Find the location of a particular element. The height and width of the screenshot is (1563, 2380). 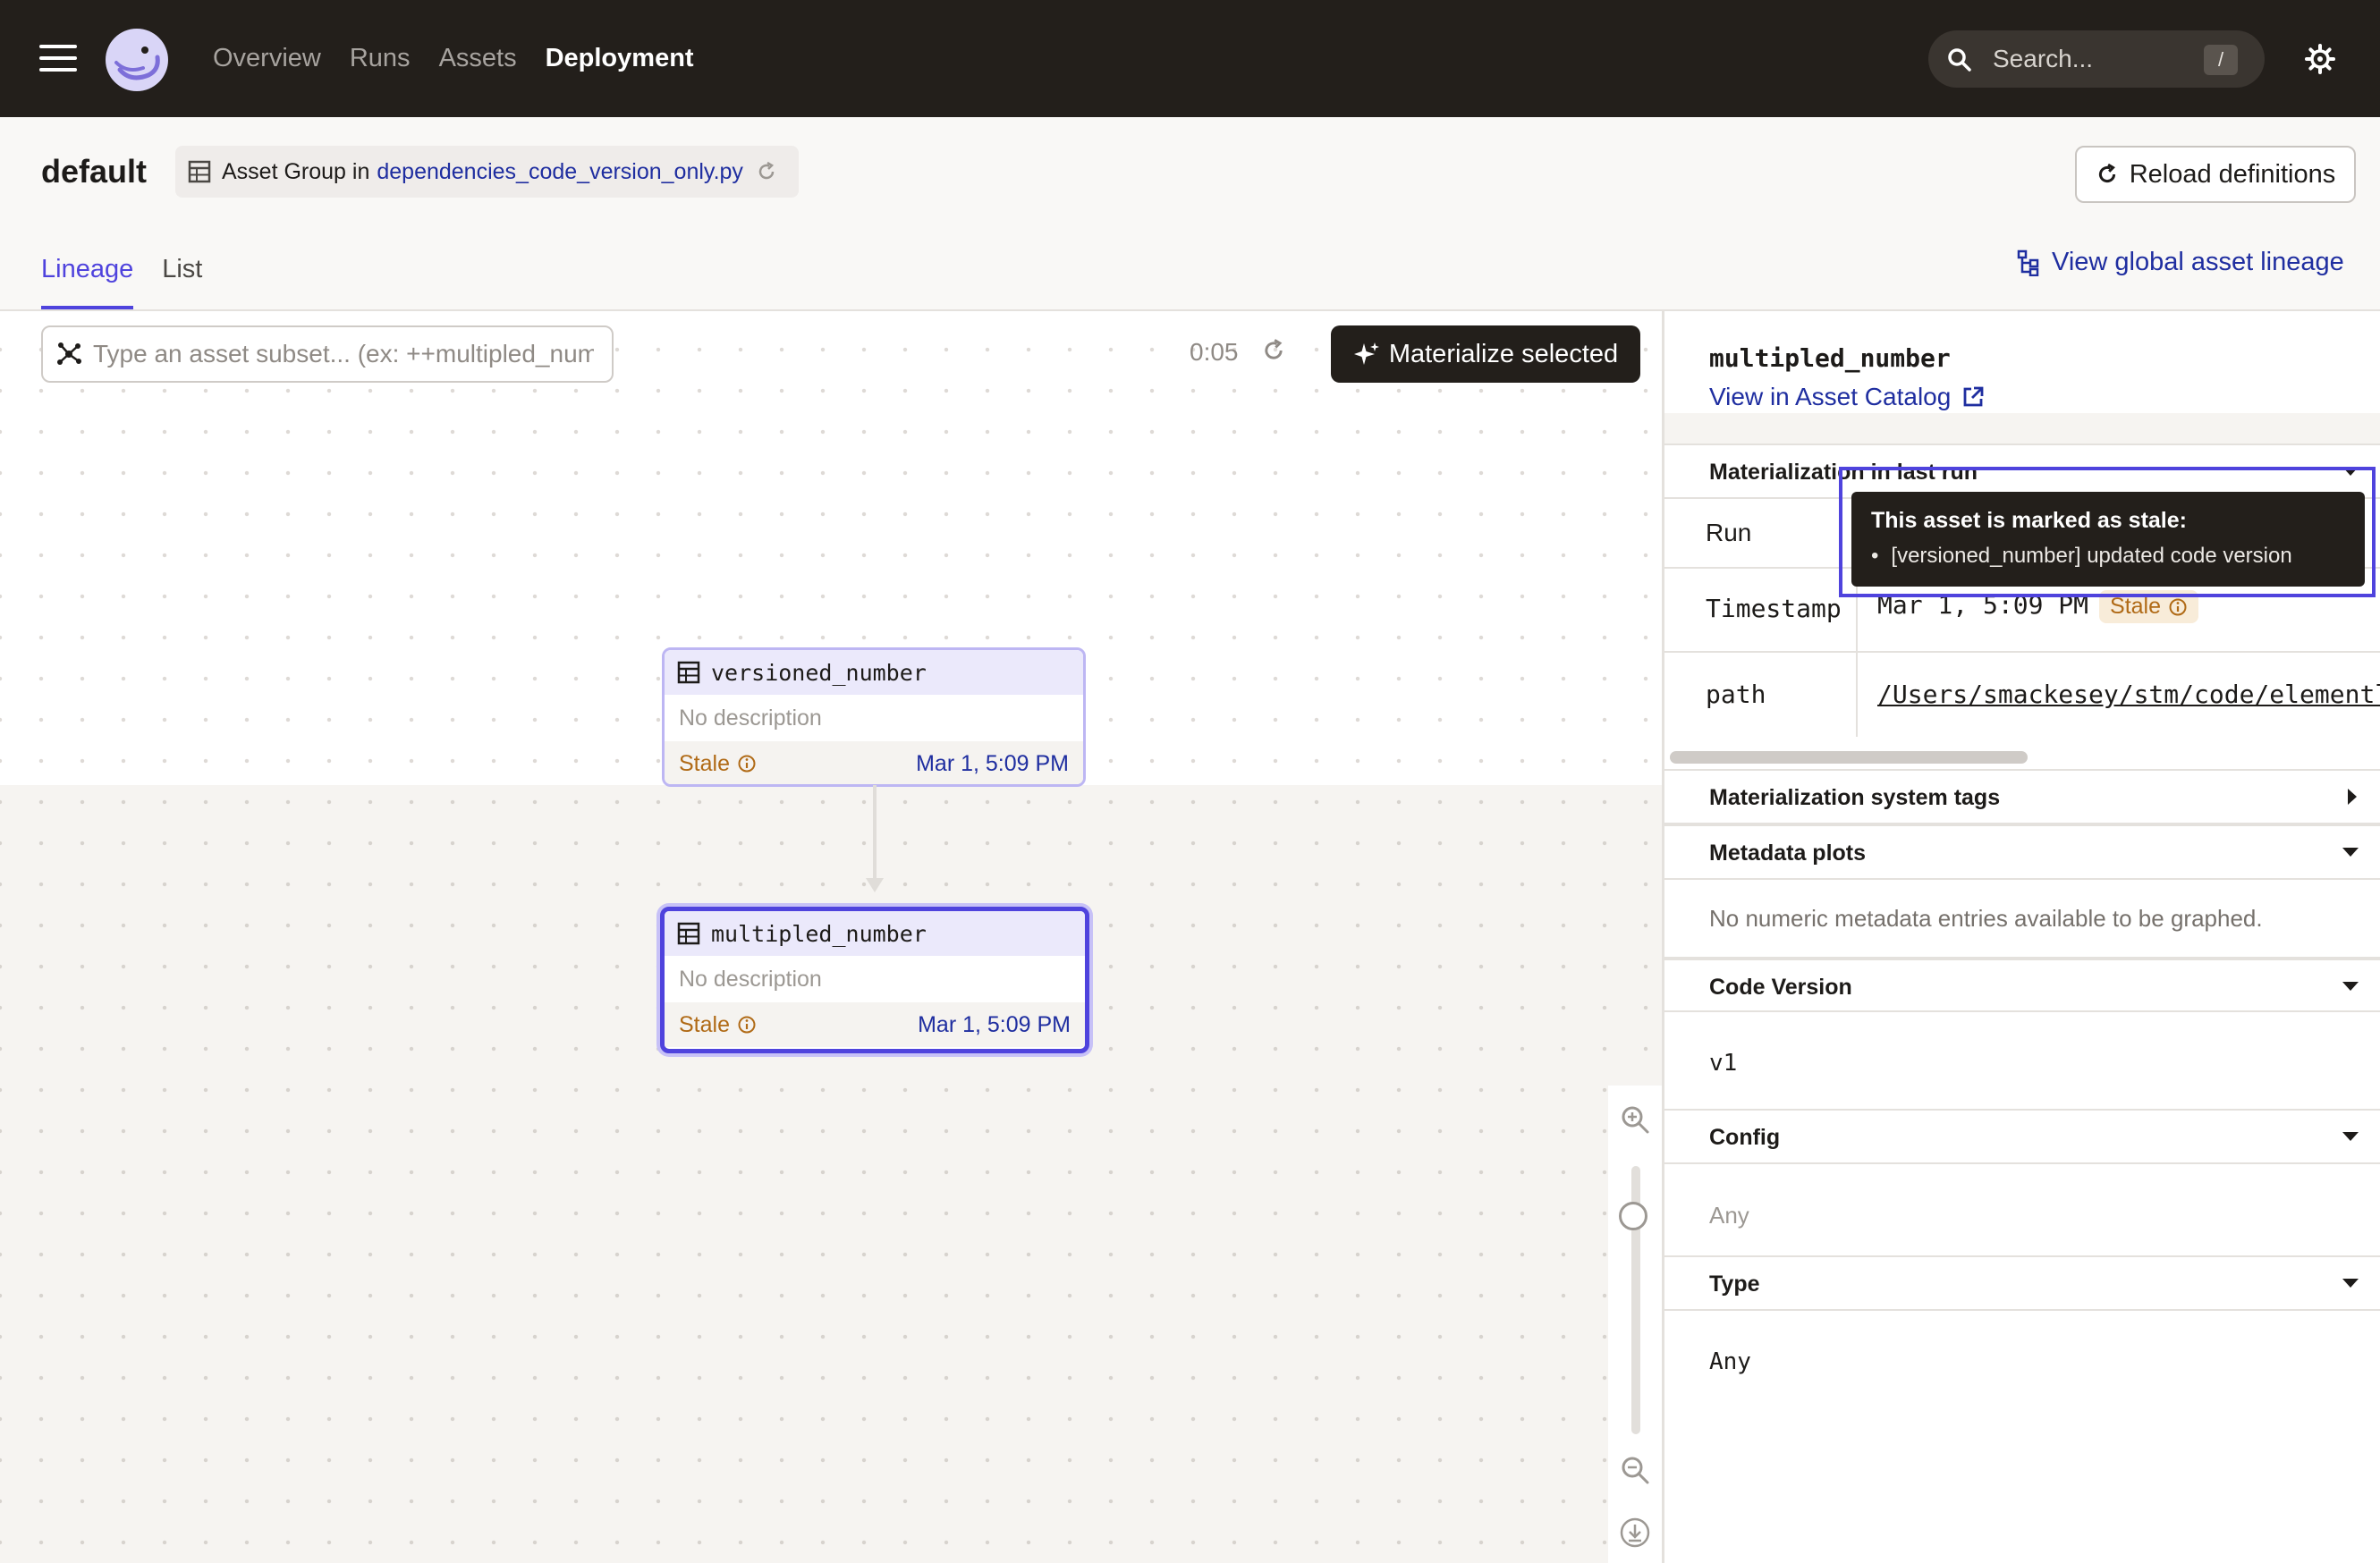

nav-deployment: Deployment is located at coordinates (620, 58).